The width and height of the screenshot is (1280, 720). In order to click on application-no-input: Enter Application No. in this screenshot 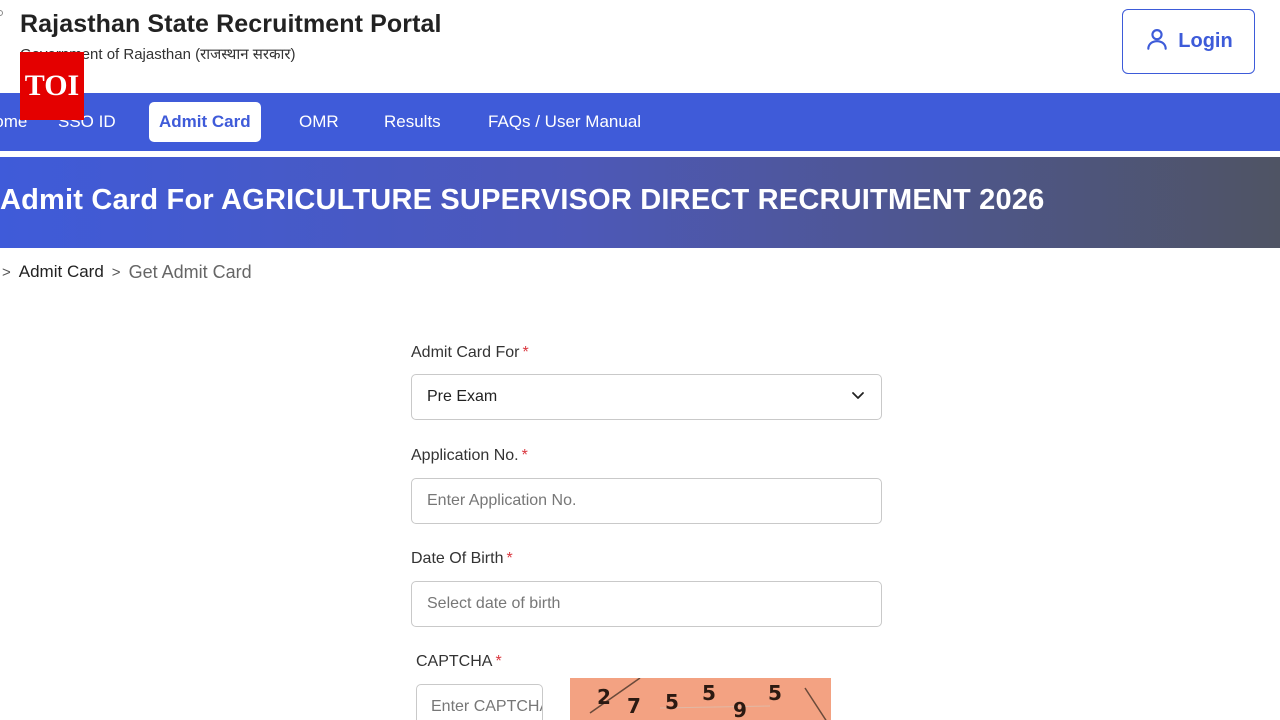, I will do `click(646, 501)`.